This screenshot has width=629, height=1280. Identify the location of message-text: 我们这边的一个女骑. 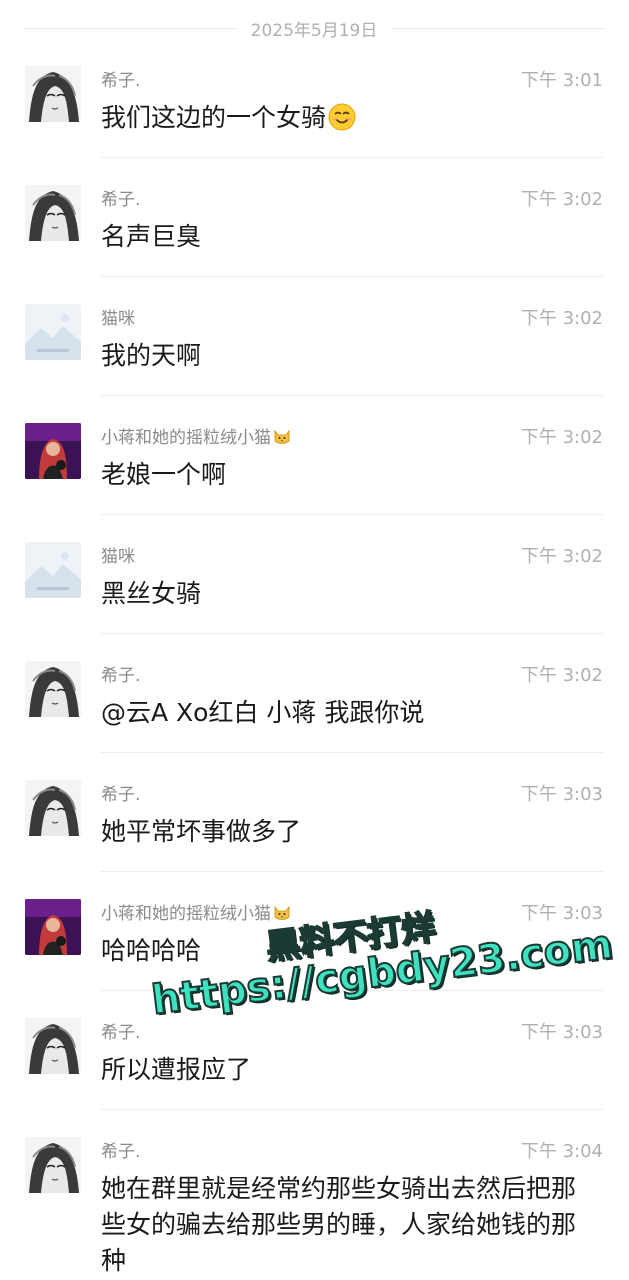
(351, 118).